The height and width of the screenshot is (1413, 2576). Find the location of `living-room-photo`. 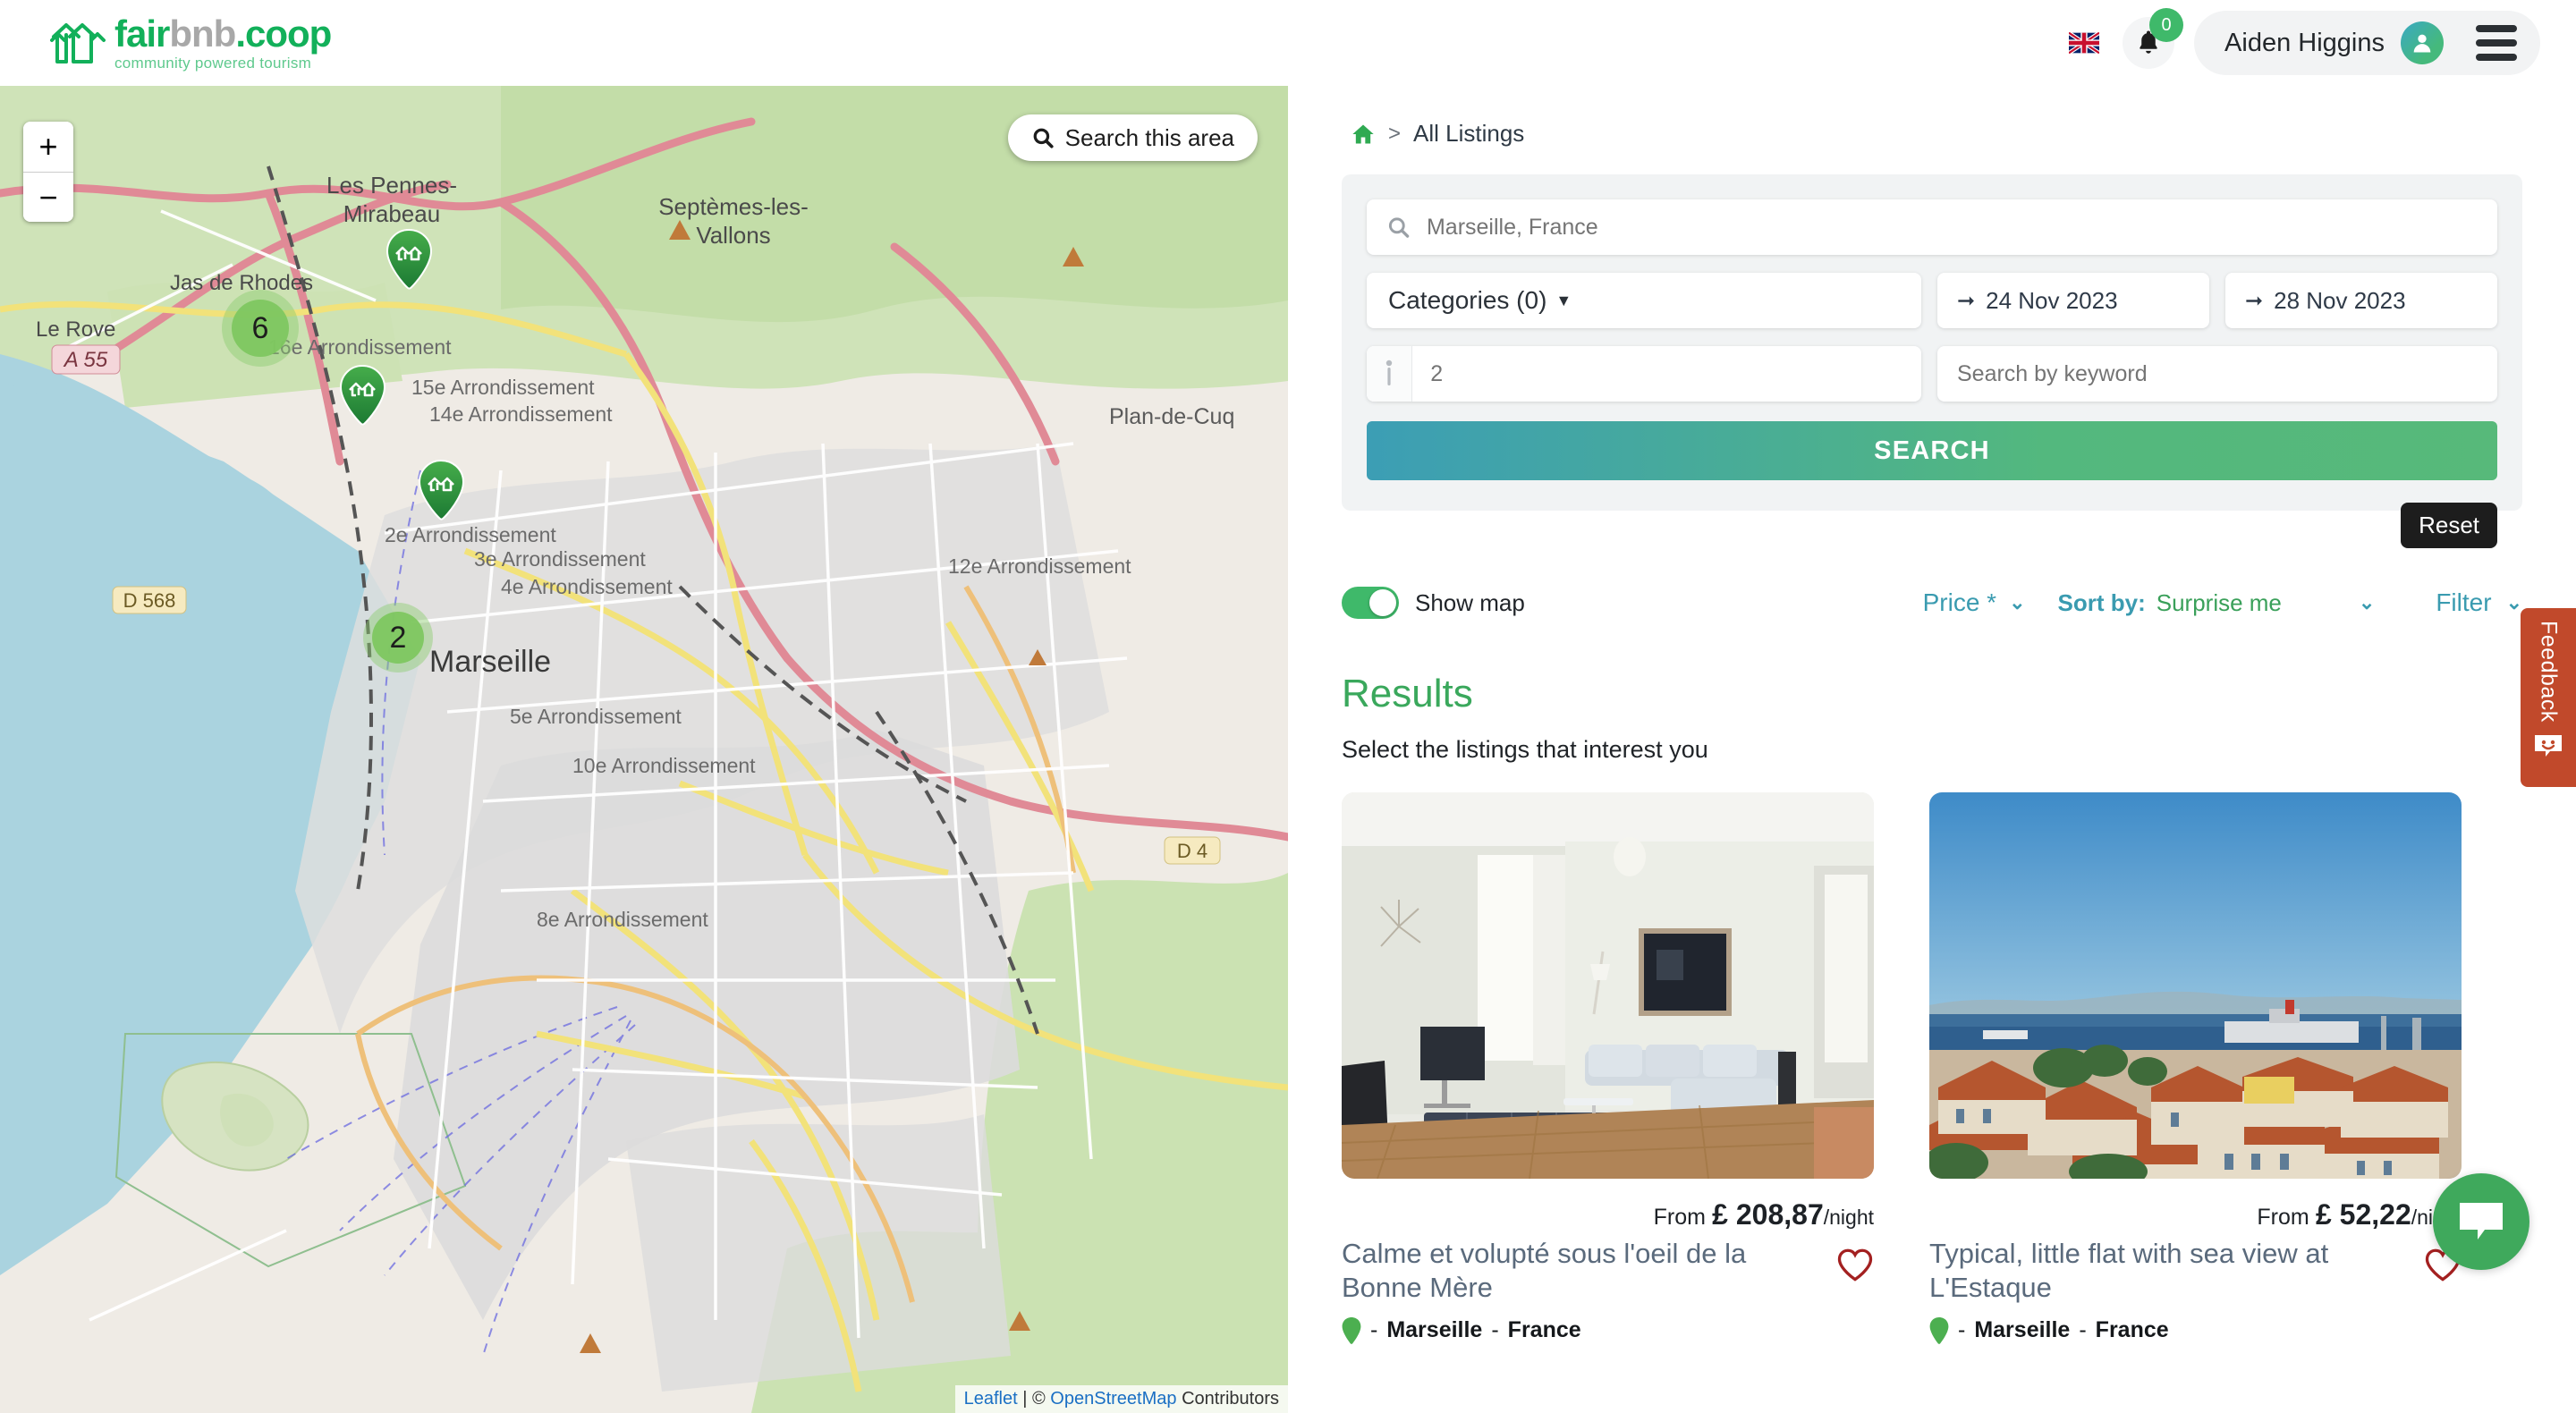

living-room-photo is located at coordinates (1608, 985).